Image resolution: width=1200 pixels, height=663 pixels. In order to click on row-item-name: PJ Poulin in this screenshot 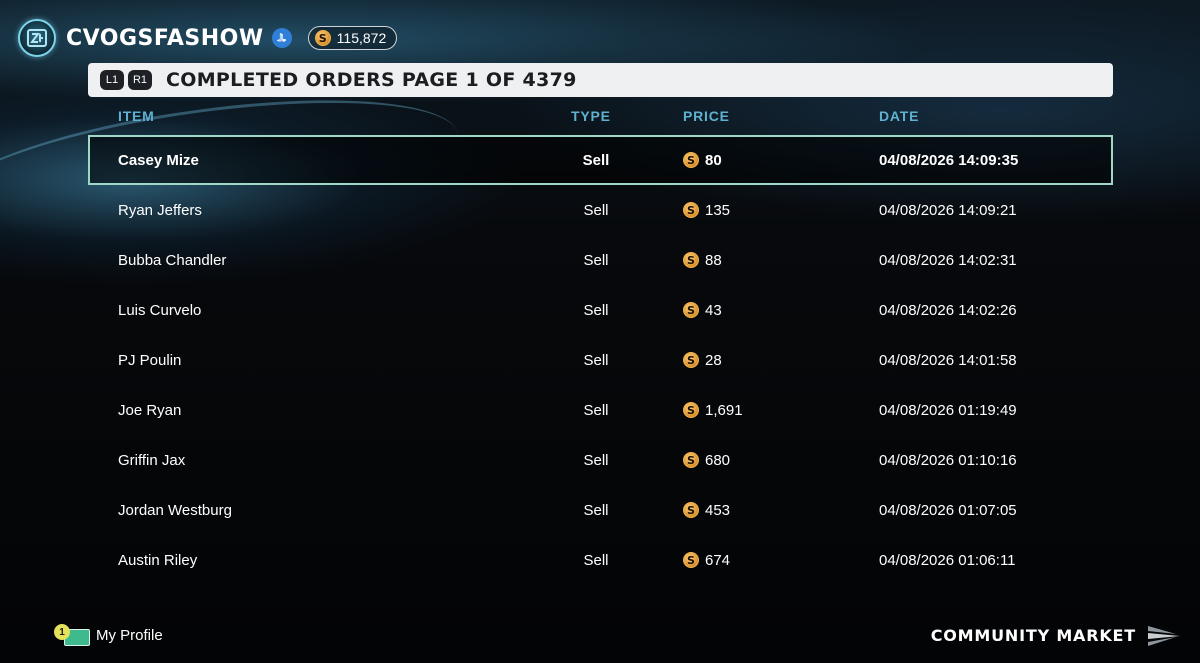, I will do `click(150, 360)`.